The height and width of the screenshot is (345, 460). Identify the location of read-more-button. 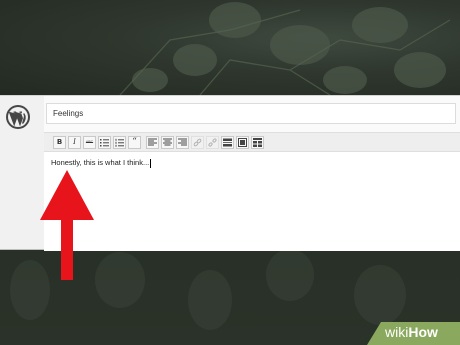
(227, 142).